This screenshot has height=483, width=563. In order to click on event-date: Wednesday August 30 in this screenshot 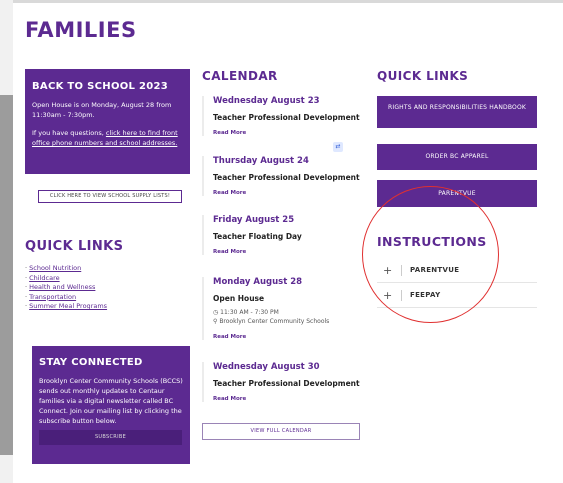, I will do `click(266, 367)`.